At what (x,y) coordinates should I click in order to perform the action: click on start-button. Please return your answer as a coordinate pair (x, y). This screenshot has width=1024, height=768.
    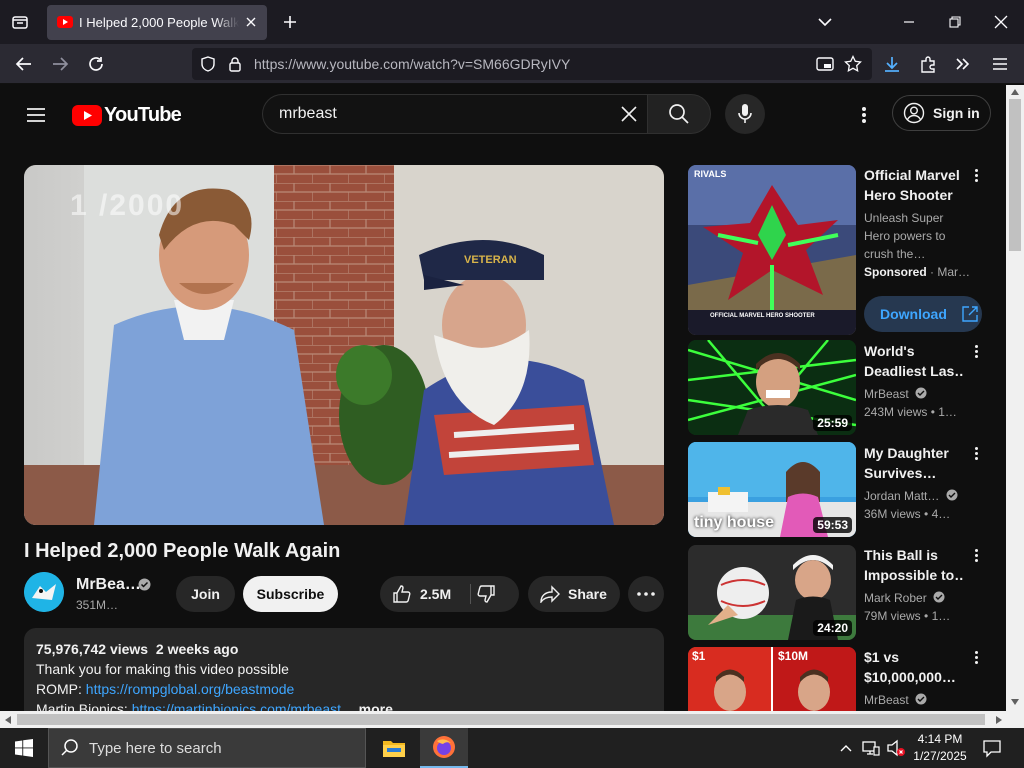
    Looking at the image, I should click on (24, 748).